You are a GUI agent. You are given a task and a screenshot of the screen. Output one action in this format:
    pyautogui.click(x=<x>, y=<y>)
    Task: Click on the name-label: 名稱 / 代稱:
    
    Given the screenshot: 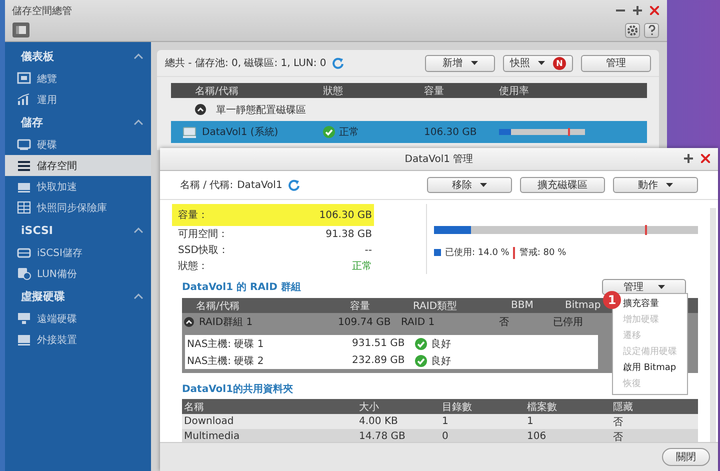 What is the action you would take?
    pyautogui.click(x=207, y=185)
    